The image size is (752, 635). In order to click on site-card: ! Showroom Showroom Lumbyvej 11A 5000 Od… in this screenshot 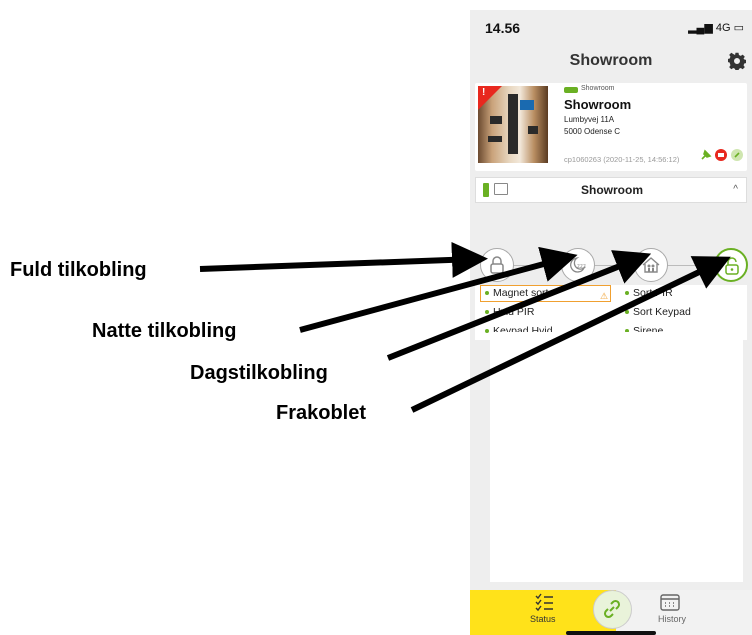, I will do `click(611, 127)`.